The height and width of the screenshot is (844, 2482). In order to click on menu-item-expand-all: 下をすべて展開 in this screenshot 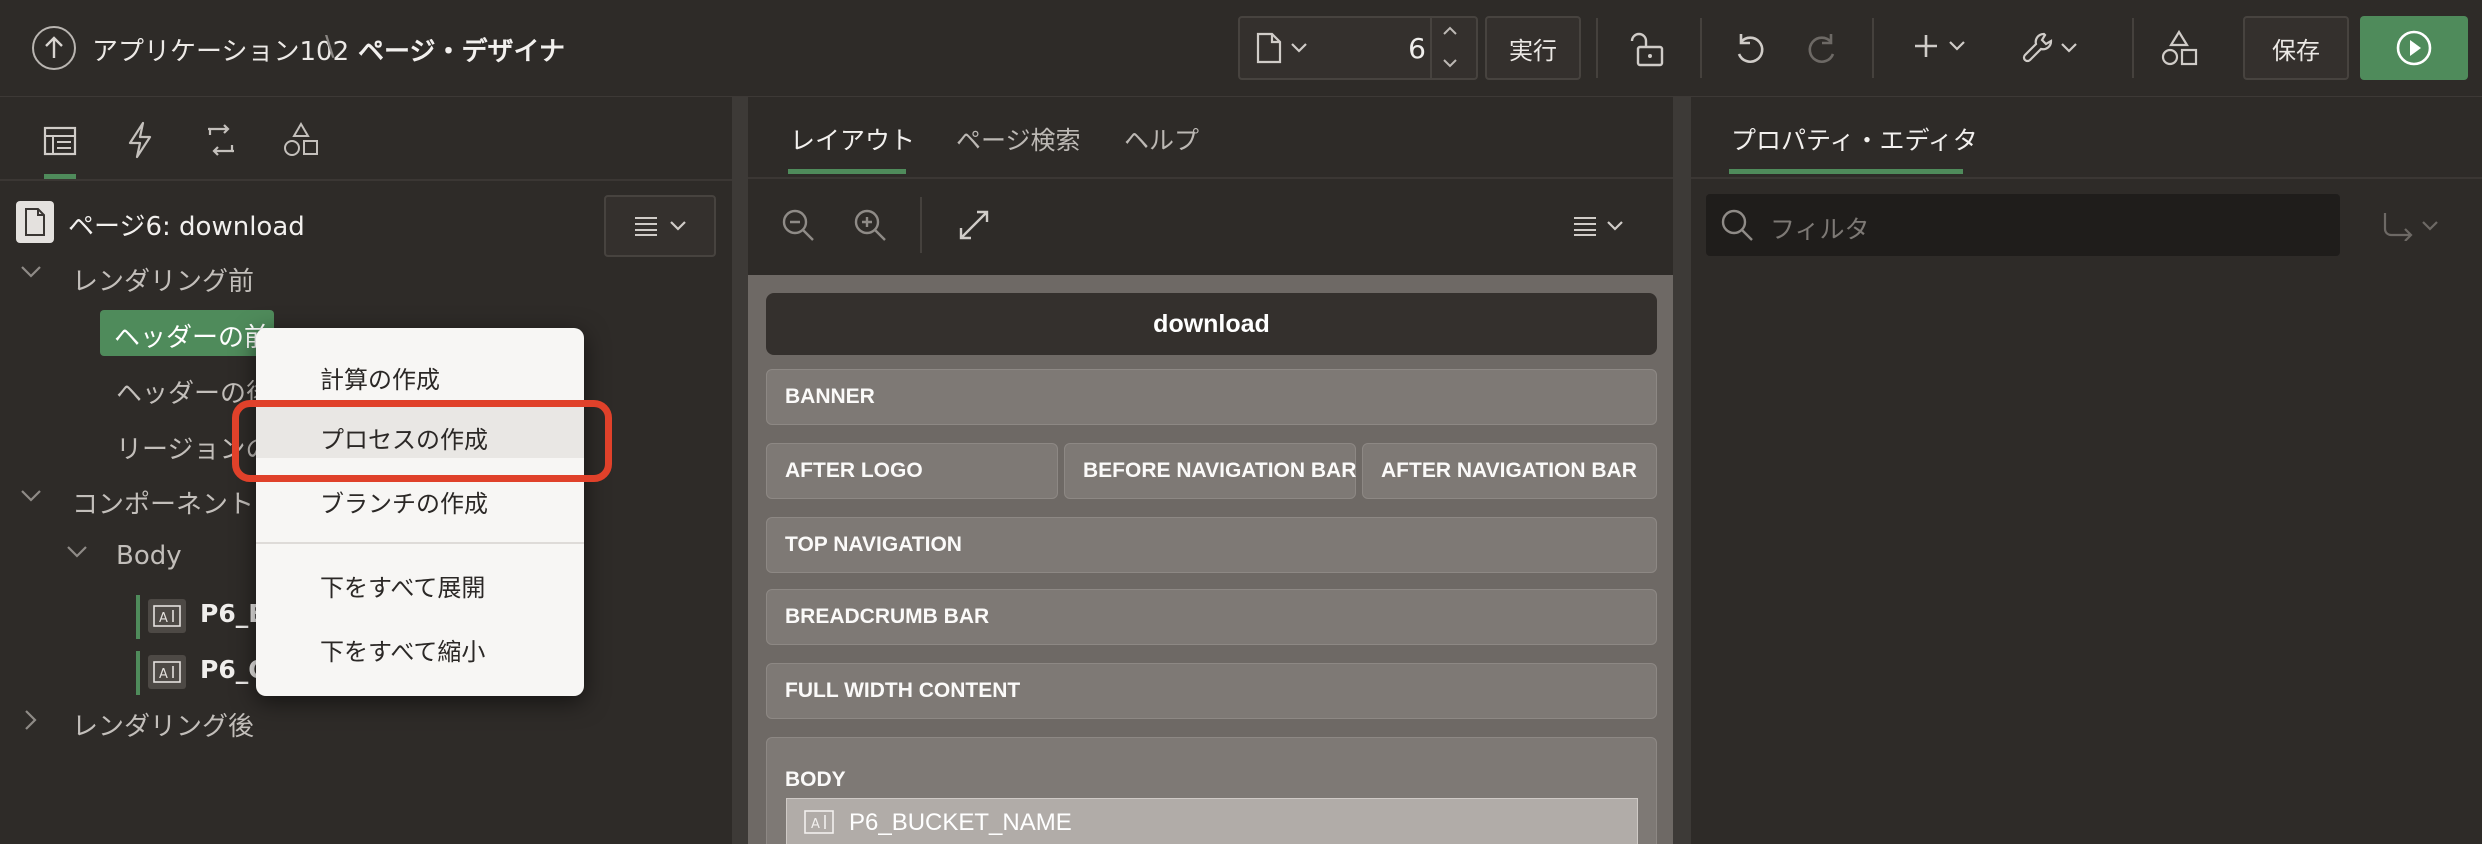, I will do `click(402, 585)`.